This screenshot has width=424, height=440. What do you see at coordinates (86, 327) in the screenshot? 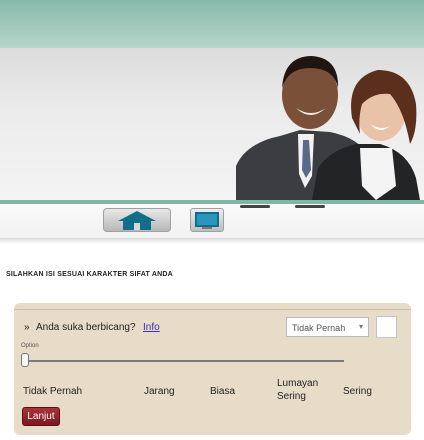
I see `question-text: Anda suka berbicang?` at bounding box center [86, 327].